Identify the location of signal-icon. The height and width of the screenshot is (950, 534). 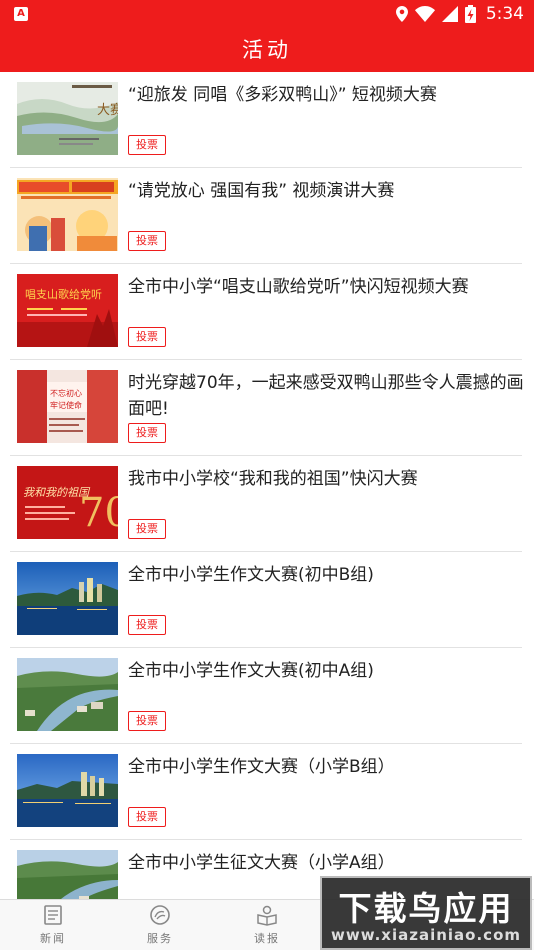
(449, 14).